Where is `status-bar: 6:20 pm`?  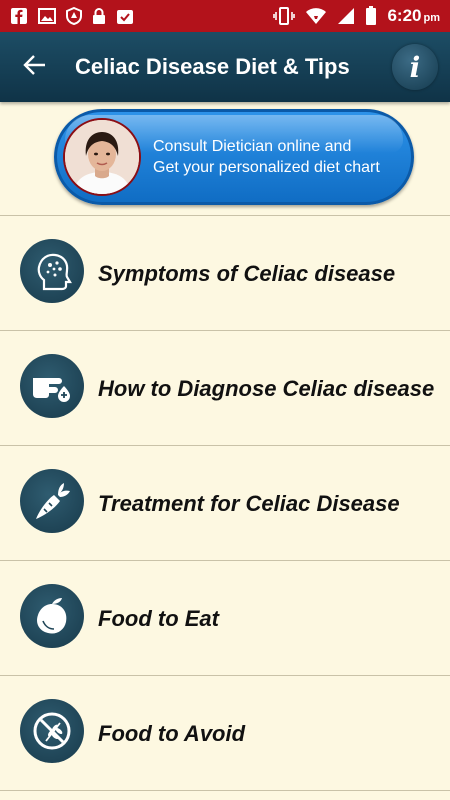 status-bar: 6:20 pm is located at coordinates (225, 16).